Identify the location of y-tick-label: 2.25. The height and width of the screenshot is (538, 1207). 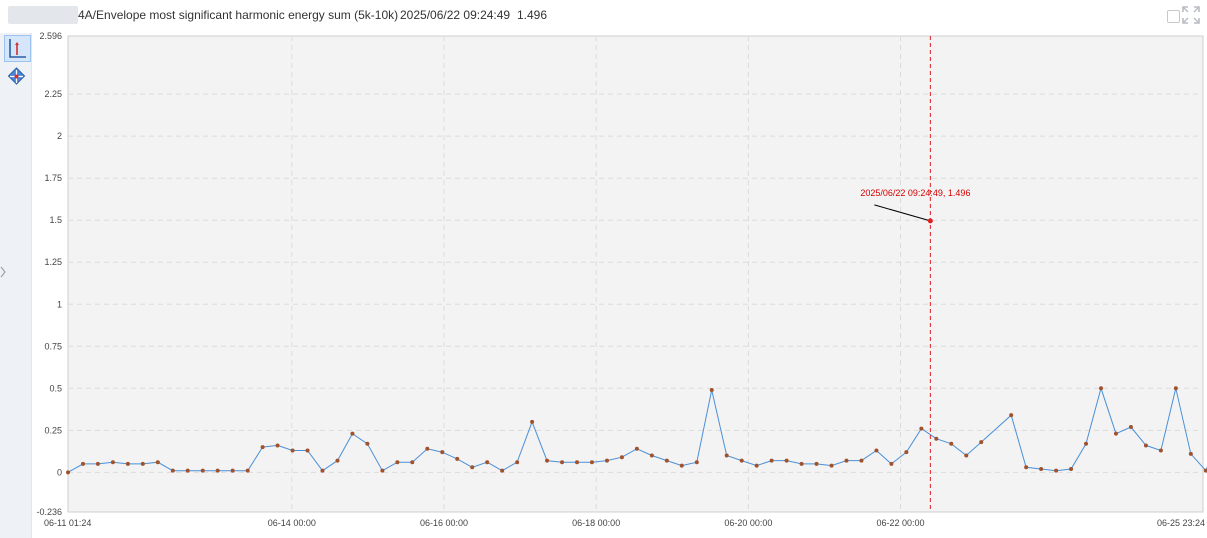
(53, 94).